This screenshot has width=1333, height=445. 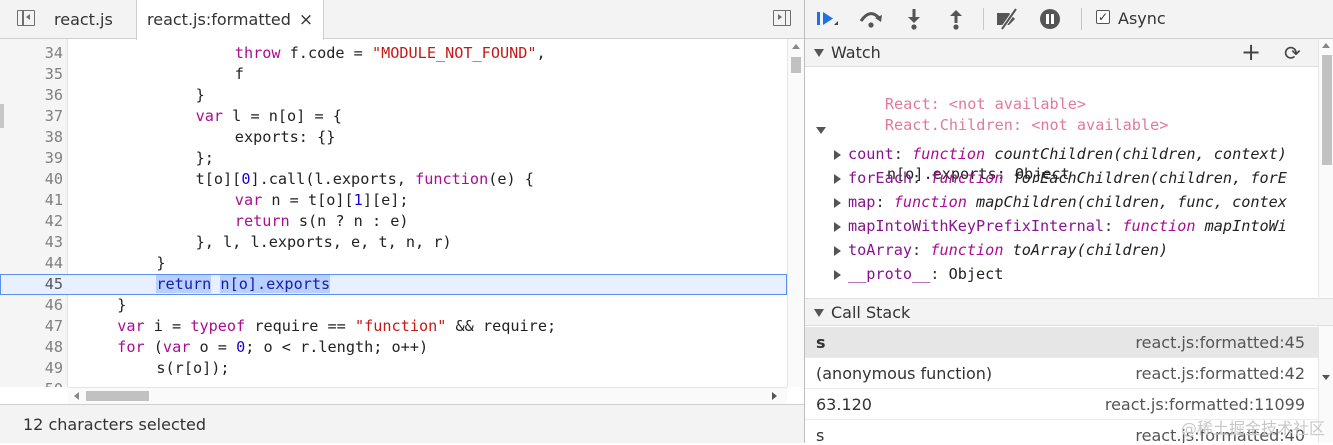 I want to click on code-line: 38 exports: {}, so click(x=393, y=137).